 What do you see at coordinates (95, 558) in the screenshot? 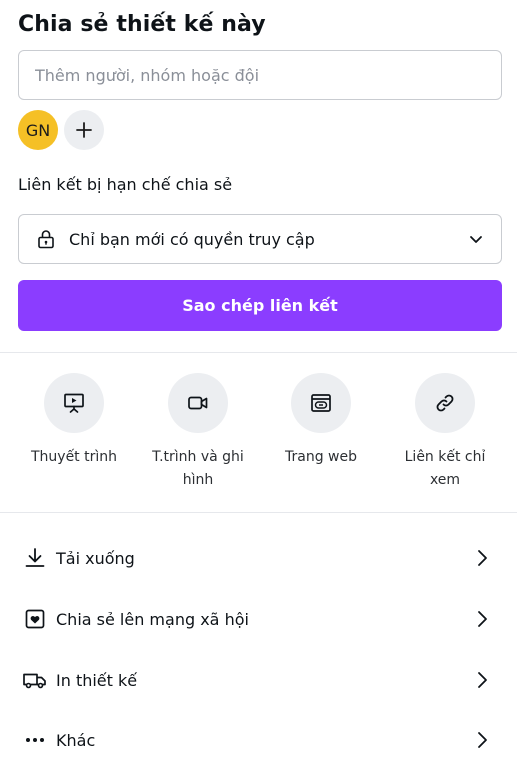
I see `action-label: Tải xuống` at bounding box center [95, 558].